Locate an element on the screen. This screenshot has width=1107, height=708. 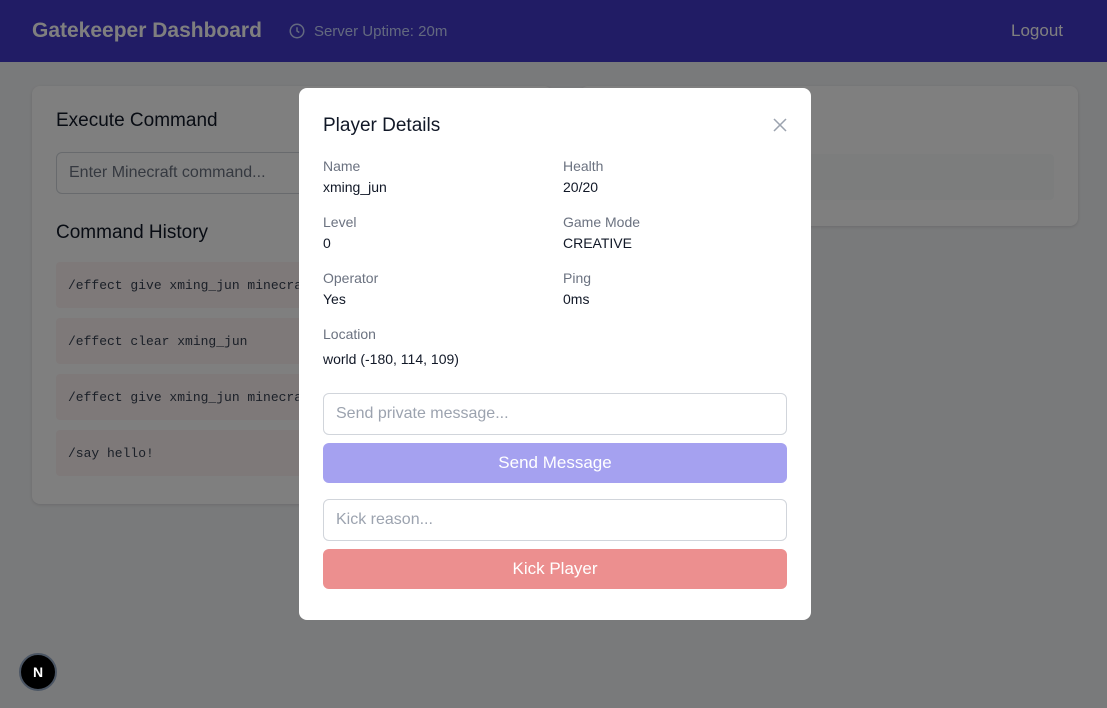
name-label: Name is located at coordinates (342, 166).